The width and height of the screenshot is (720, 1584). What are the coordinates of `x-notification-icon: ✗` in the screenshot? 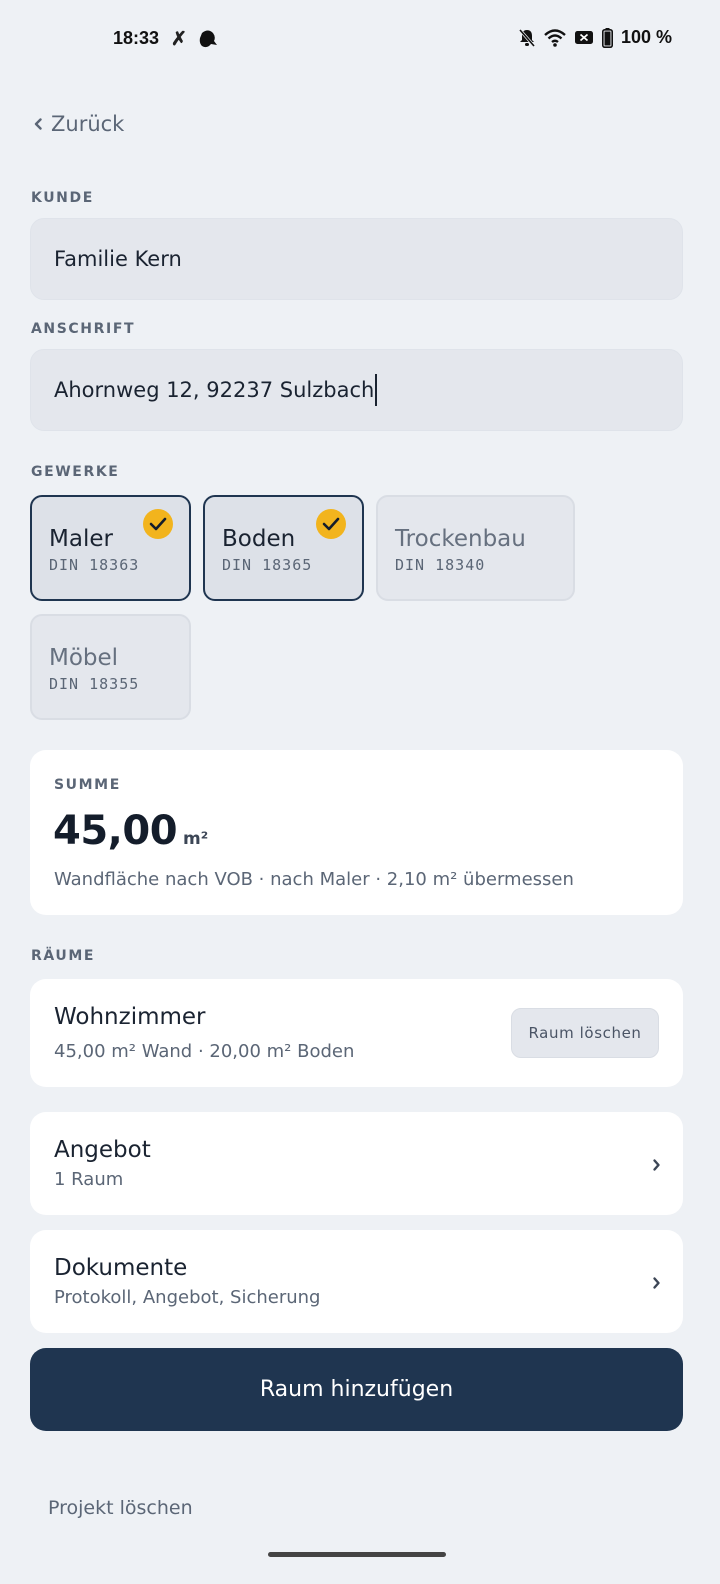 It's located at (179, 39).